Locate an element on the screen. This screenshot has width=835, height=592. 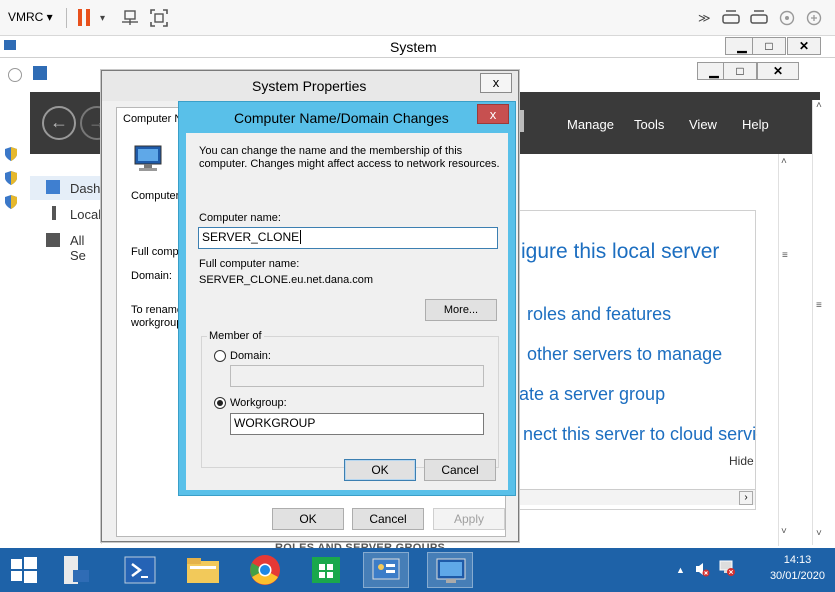
network-disconnected-icon is located at coordinates (727, 569).